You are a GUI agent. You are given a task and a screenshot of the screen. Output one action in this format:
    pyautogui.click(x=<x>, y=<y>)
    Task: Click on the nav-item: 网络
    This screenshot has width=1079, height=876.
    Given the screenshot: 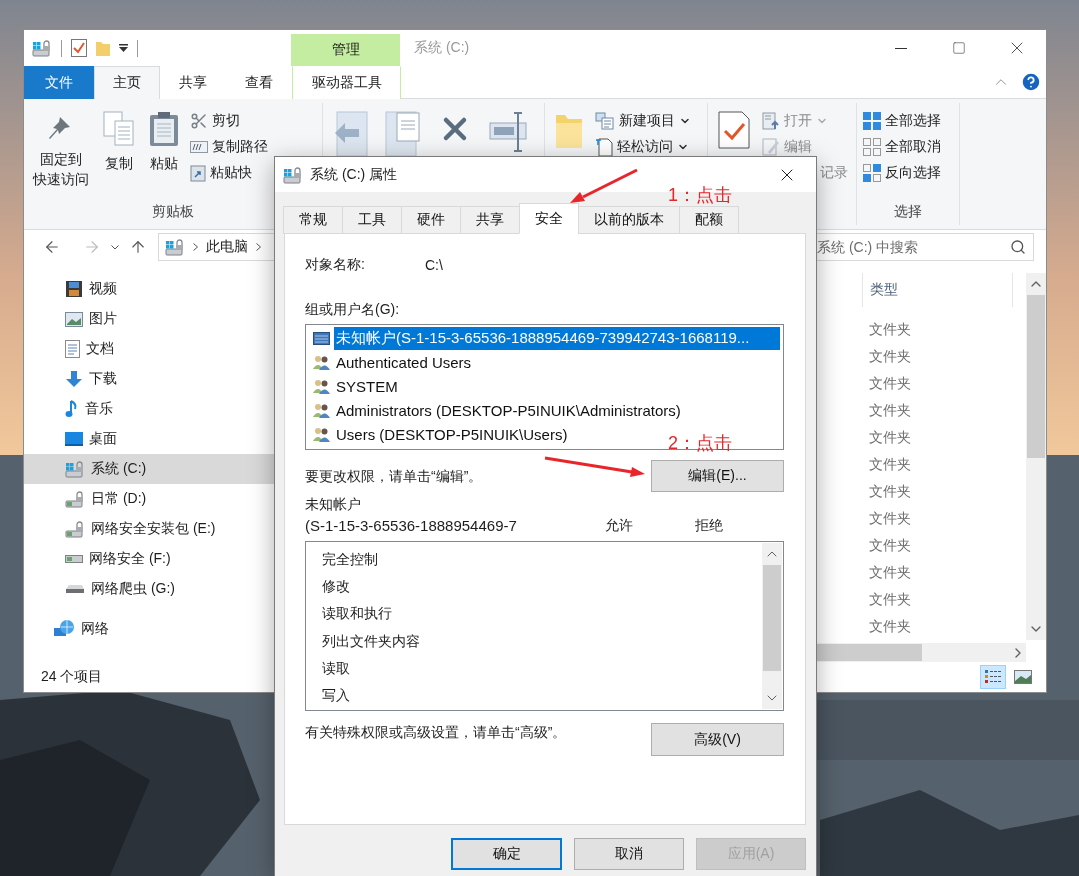 What is the action you would take?
    pyautogui.click(x=149, y=629)
    